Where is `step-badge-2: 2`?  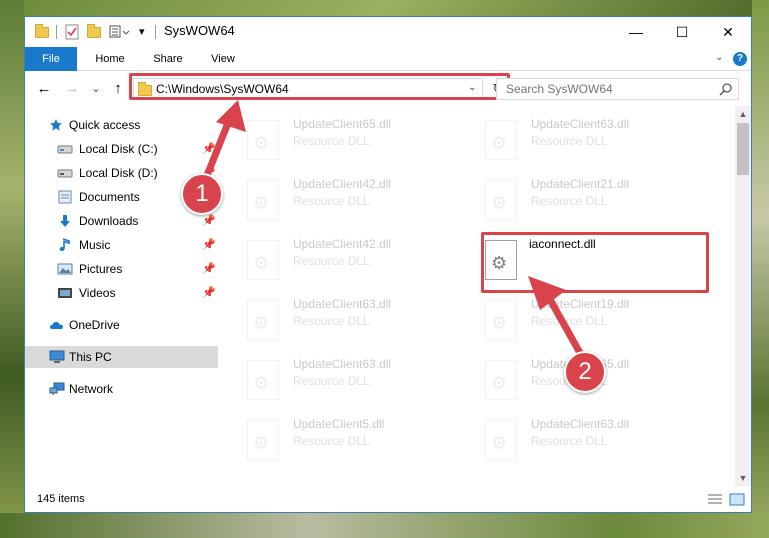
step-badge-2: 2 is located at coordinates (585, 372).